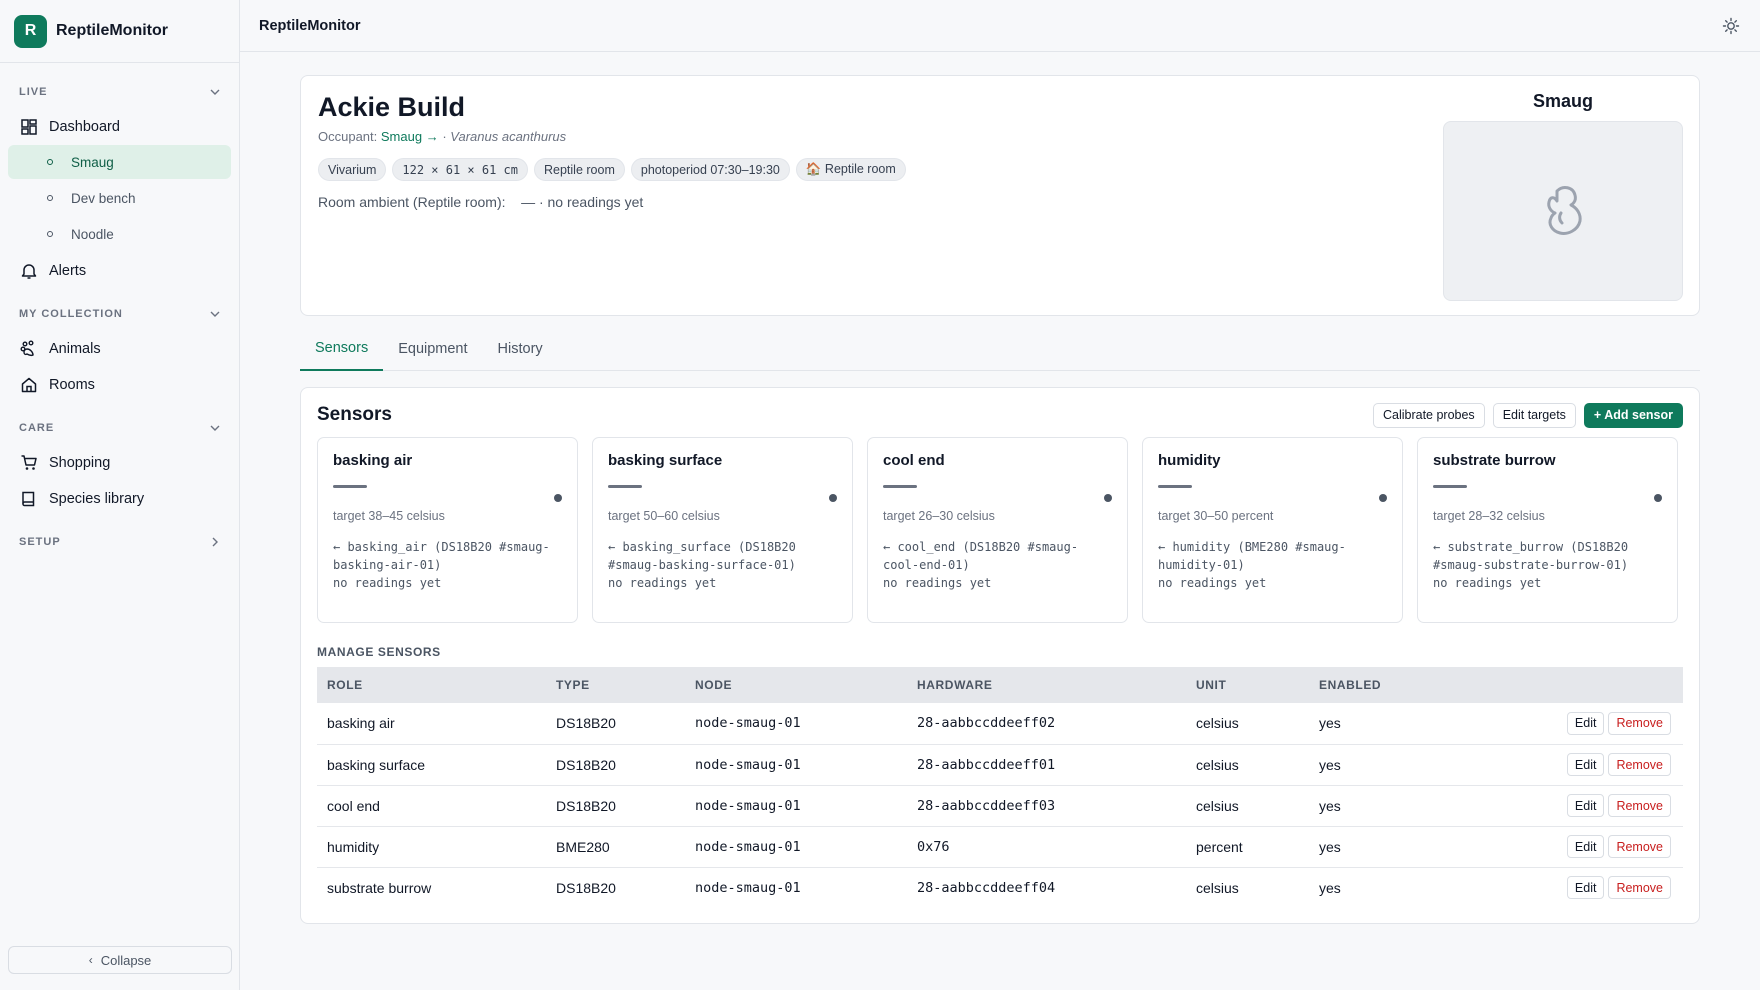 The height and width of the screenshot is (990, 1760). What do you see at coordinates (126, 960) in the screenshot?
I see `collapse-label: Collapse` at bounding box center [126, 960].